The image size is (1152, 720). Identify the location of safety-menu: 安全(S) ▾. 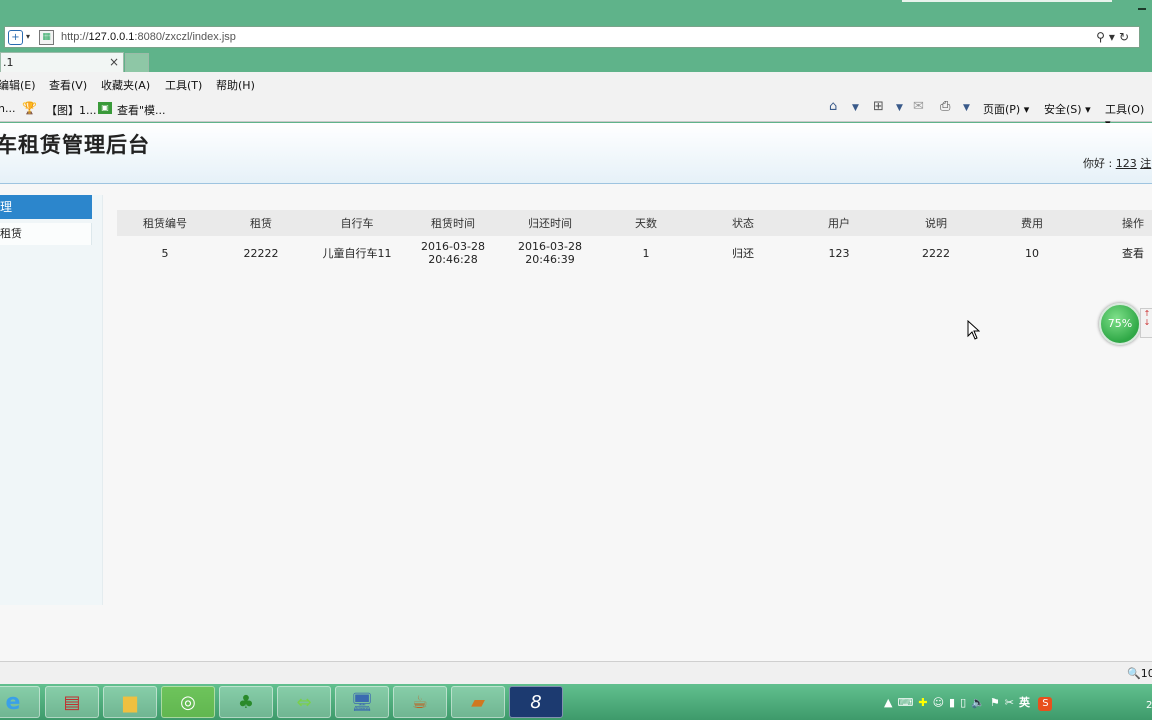
(1067, 109).